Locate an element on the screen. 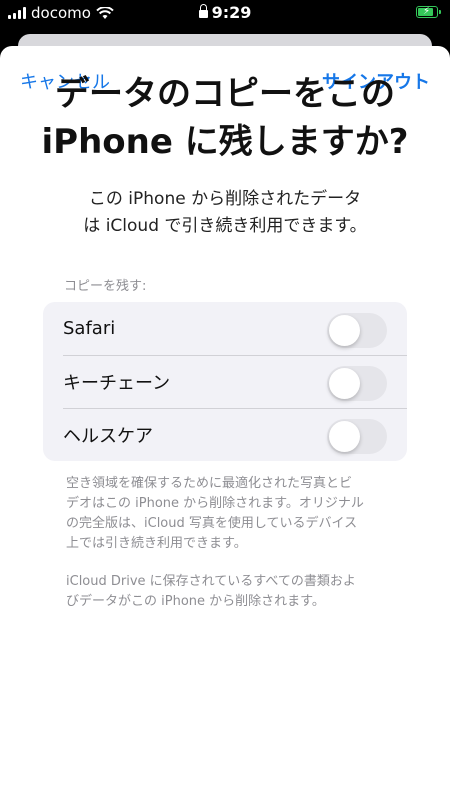 This screenshot has width=450, height=800. safari-toggle is located at coordinates (357, 330).